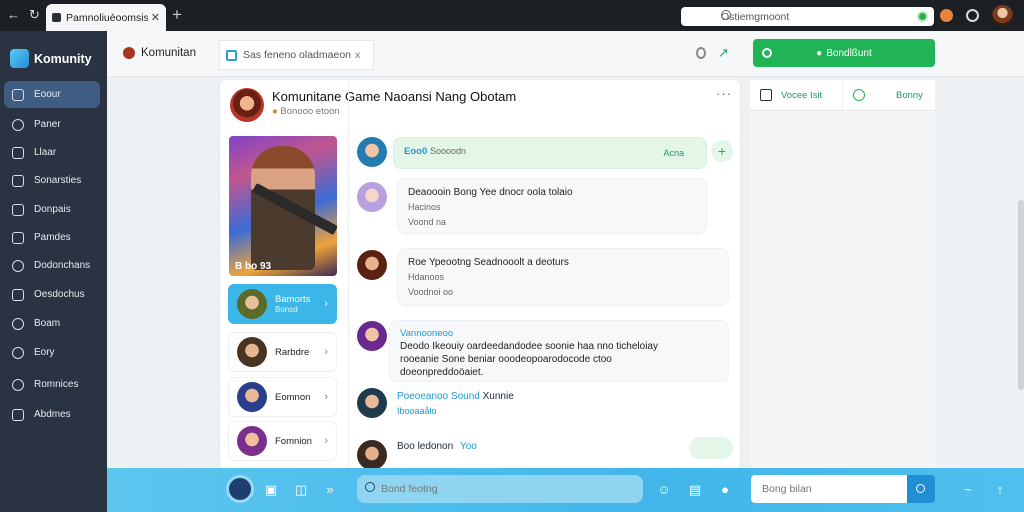  Describe the element at coordinates (253, 266) in the screenshot. I see `hero-caption: B bo 93` at that location.